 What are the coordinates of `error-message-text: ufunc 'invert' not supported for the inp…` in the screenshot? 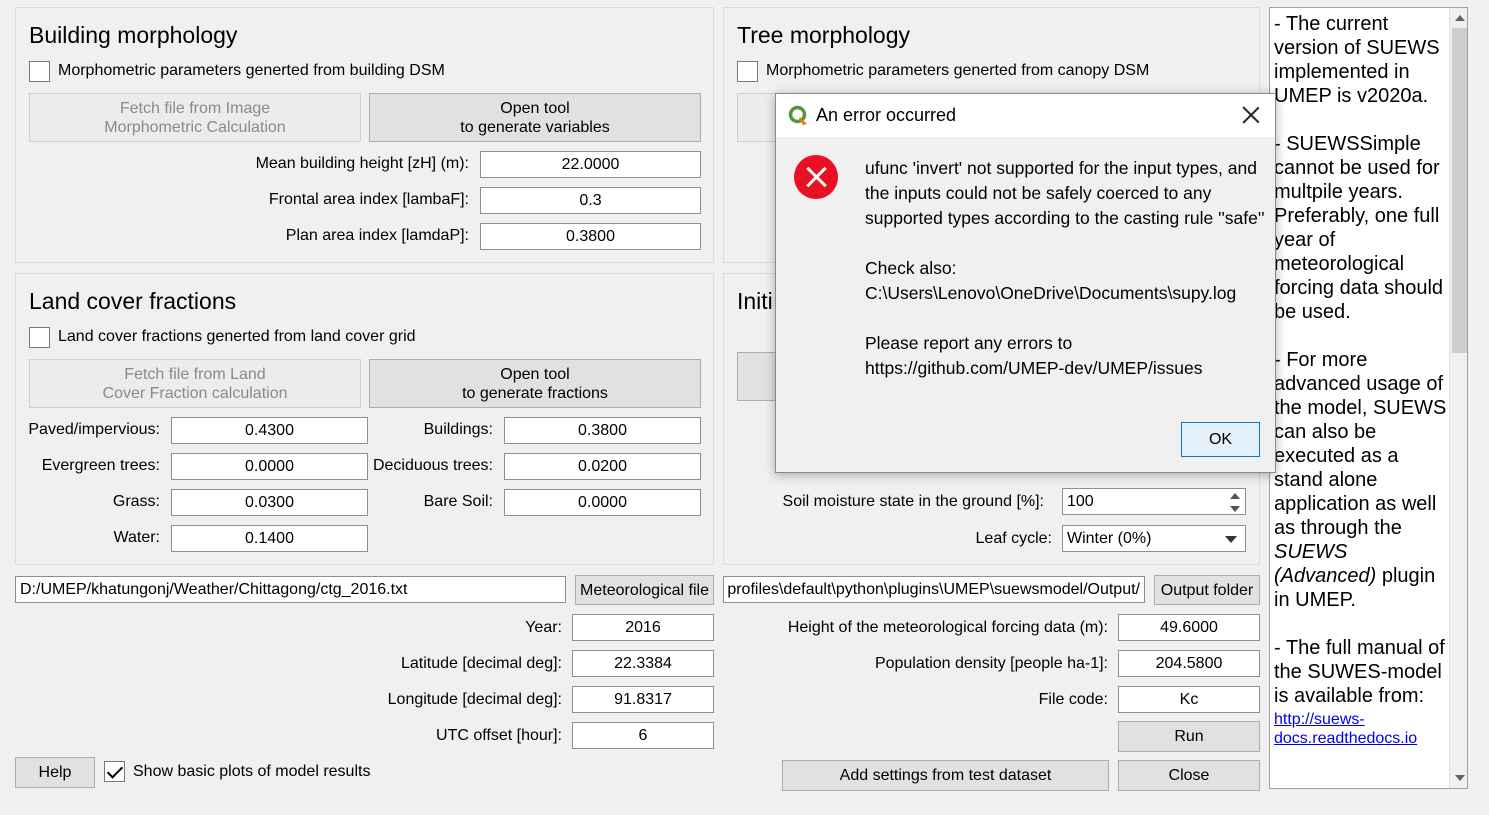 It's located at (1065, 193).